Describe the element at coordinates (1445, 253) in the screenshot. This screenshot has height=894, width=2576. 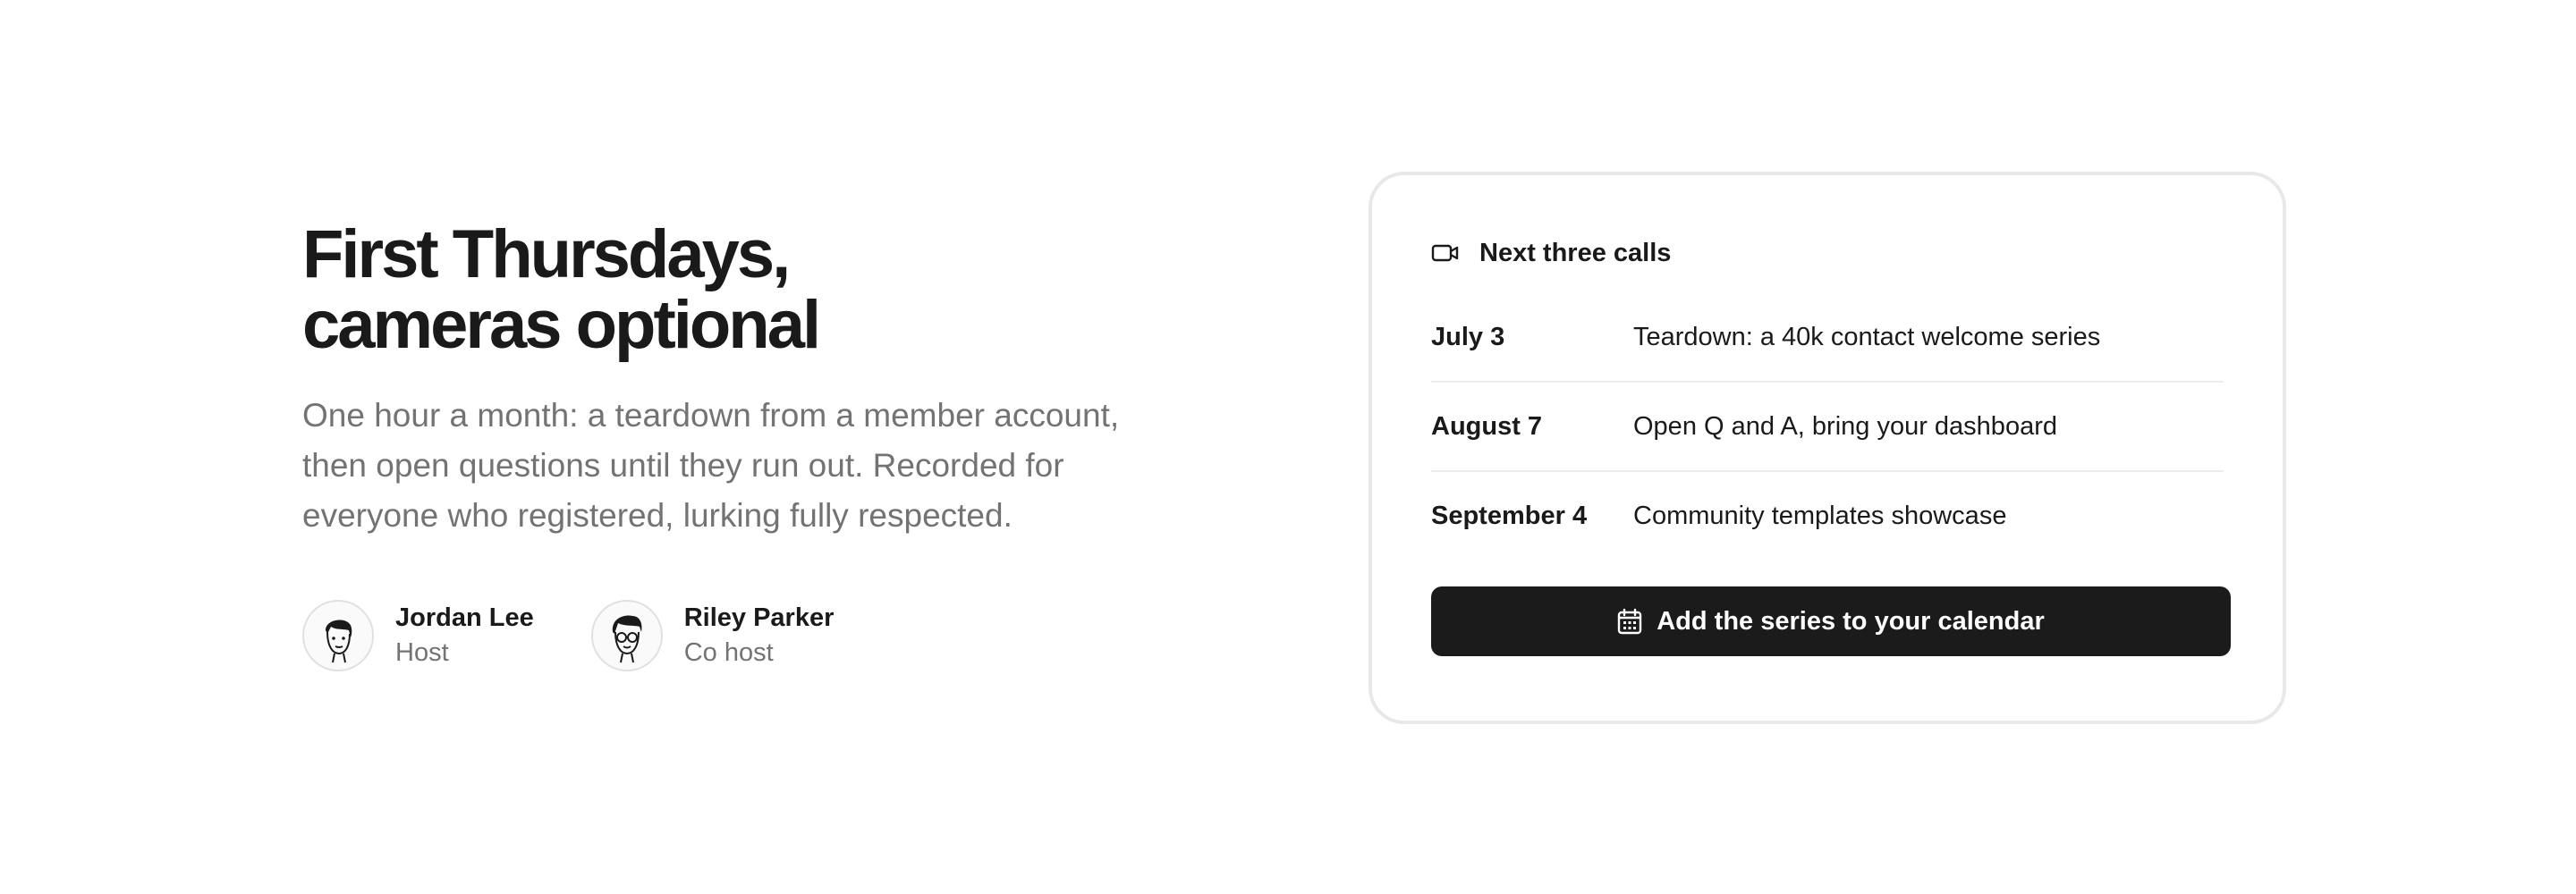
I see `video-camera-icon` at that location.